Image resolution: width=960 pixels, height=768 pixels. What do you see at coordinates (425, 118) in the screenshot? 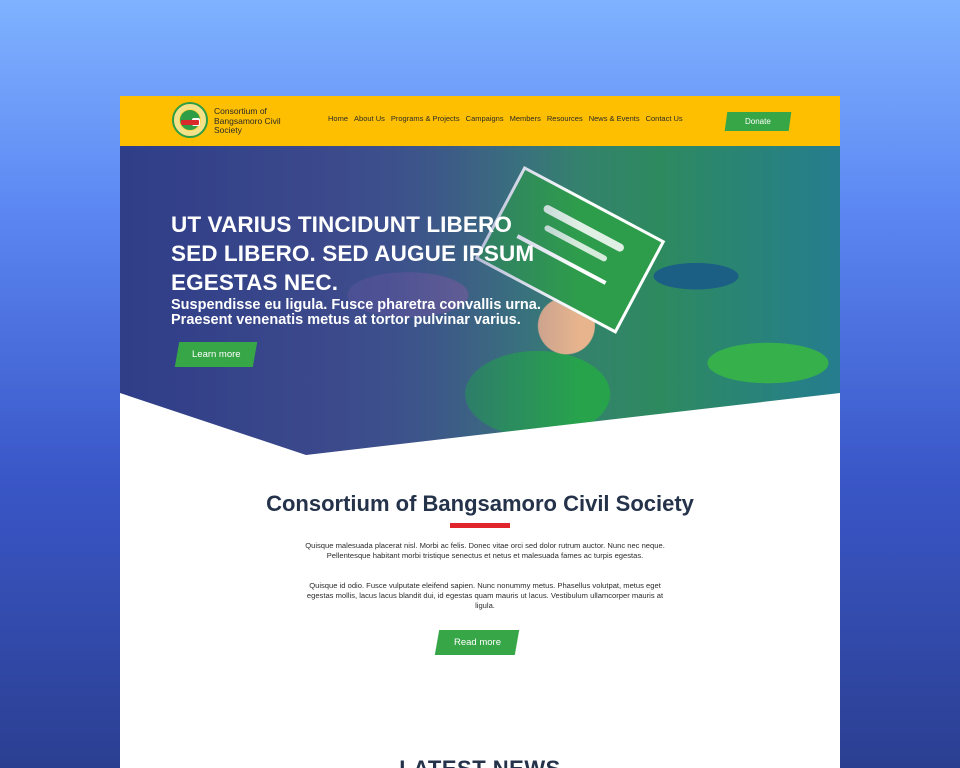
I see `nav-programs-projects: Programs & Projects` at bounding box center [425, 118].